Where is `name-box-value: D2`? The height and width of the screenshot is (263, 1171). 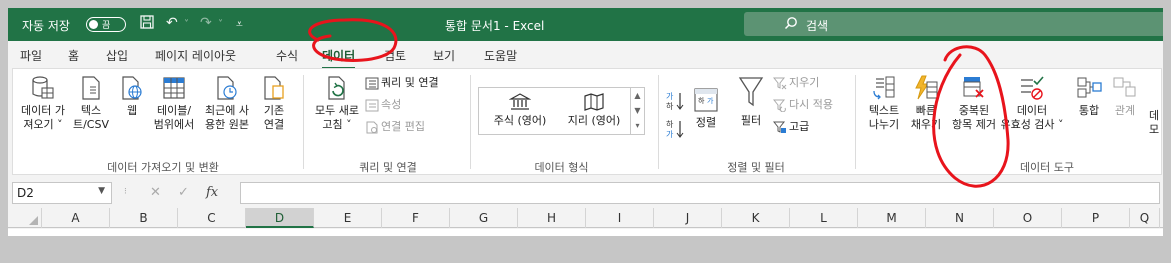 name-box-value: D2 is located at coordinates (25, 193).